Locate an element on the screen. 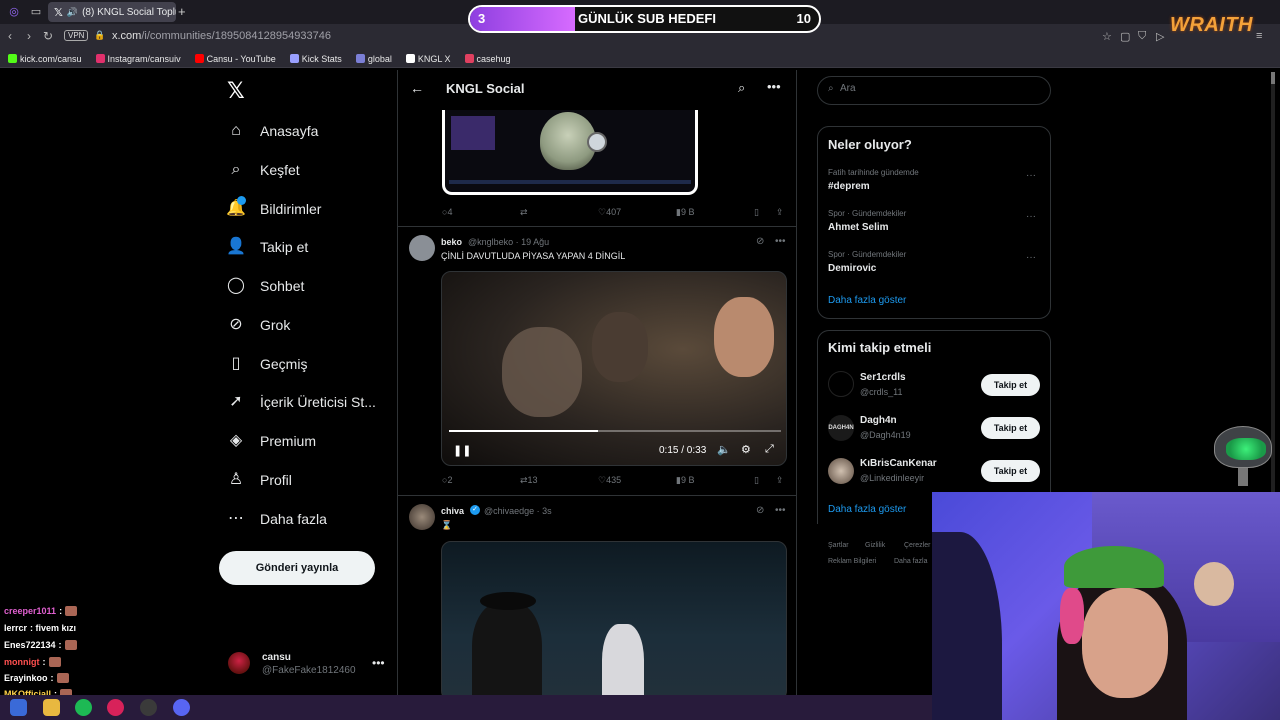  shield-icon: ⛉ is located at coordinates (1142, 36).